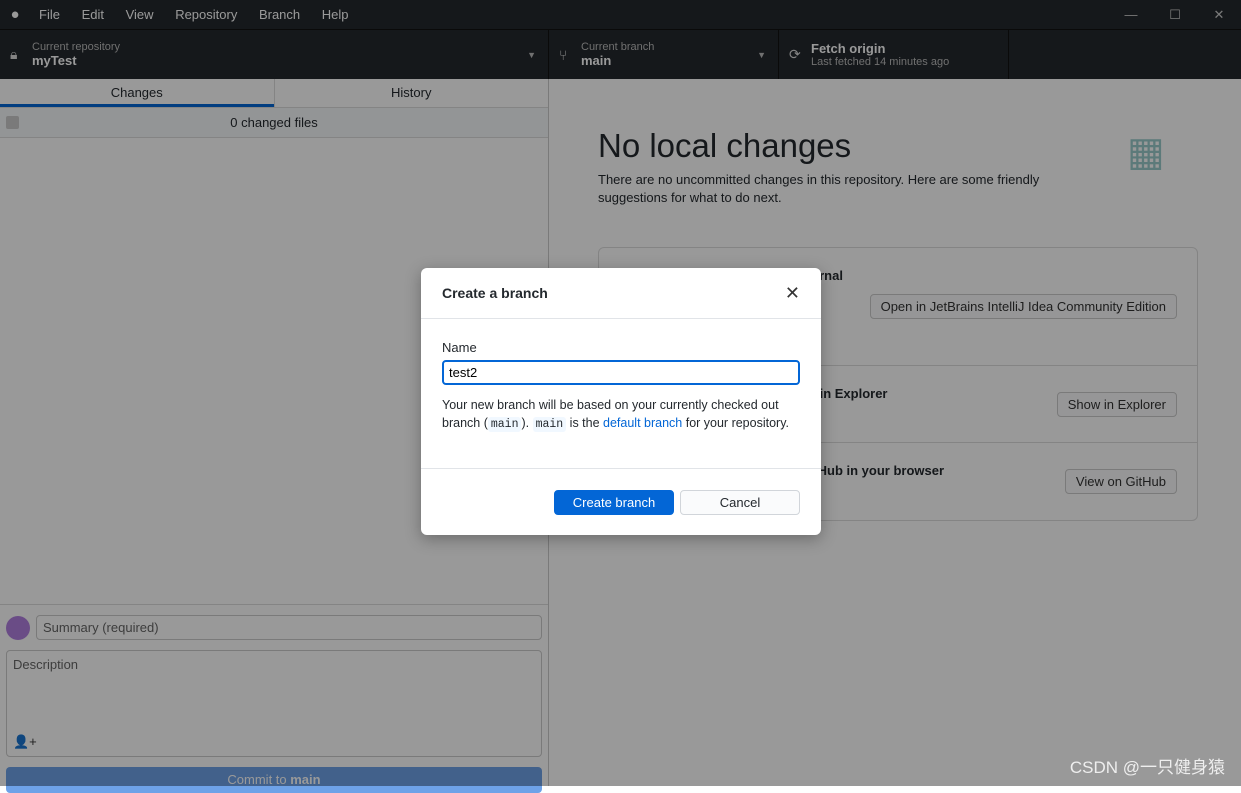  Describe the element at coordinates (585, 423) in the screenshot. I see `desc-text: is the` at that location.